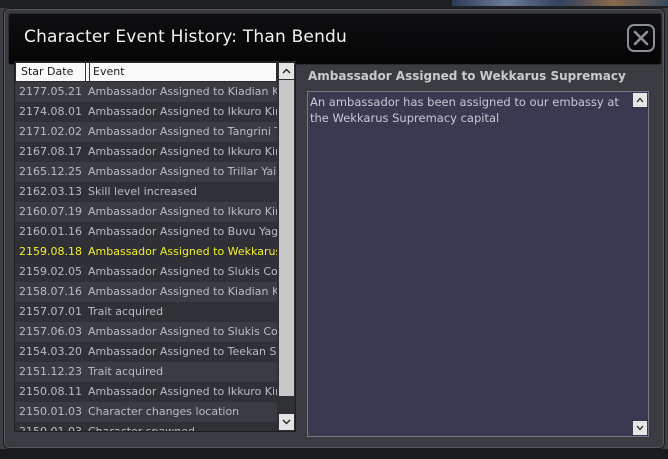 The image size is (668, 459). What do you see at coordinates (164, 411) in the screenshot?
I see `row-event: Character changes location` at bounding box center [164, 411].